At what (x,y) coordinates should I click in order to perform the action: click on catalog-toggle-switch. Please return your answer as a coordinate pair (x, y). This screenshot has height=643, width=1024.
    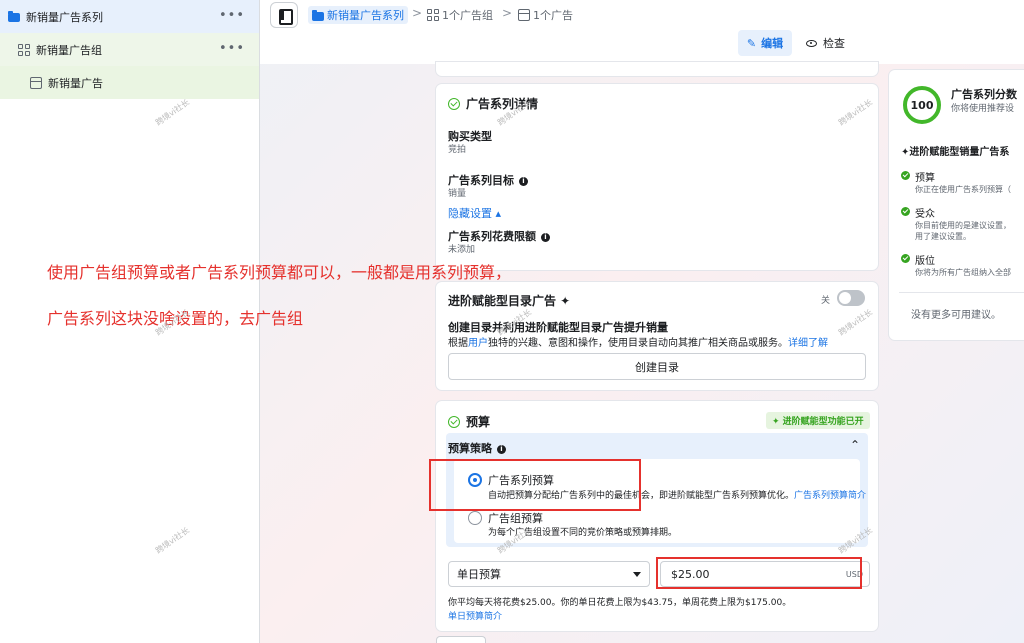
    Looking at the image, I should click on (851, 298).